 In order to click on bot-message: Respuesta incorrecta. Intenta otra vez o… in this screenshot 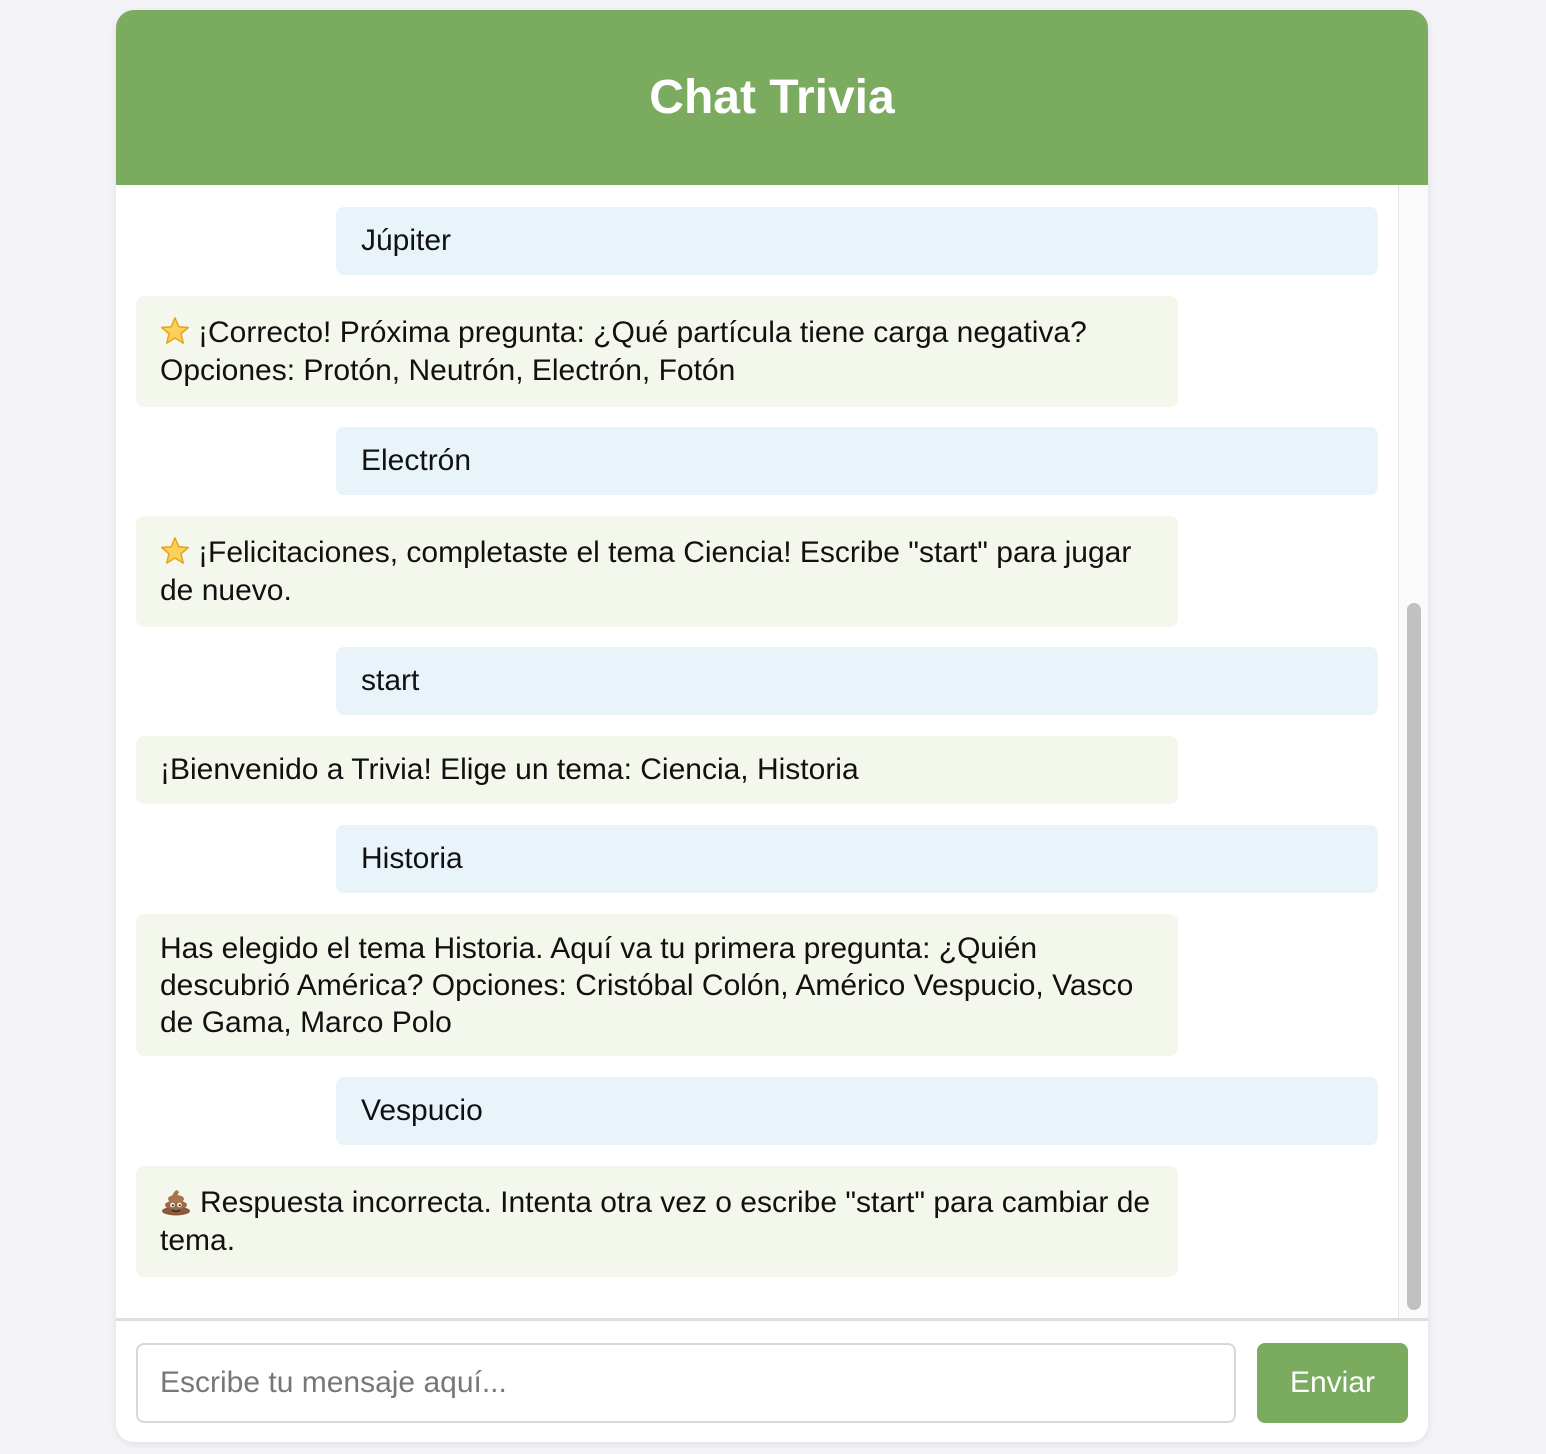, I will do `click(657, 1221)`.